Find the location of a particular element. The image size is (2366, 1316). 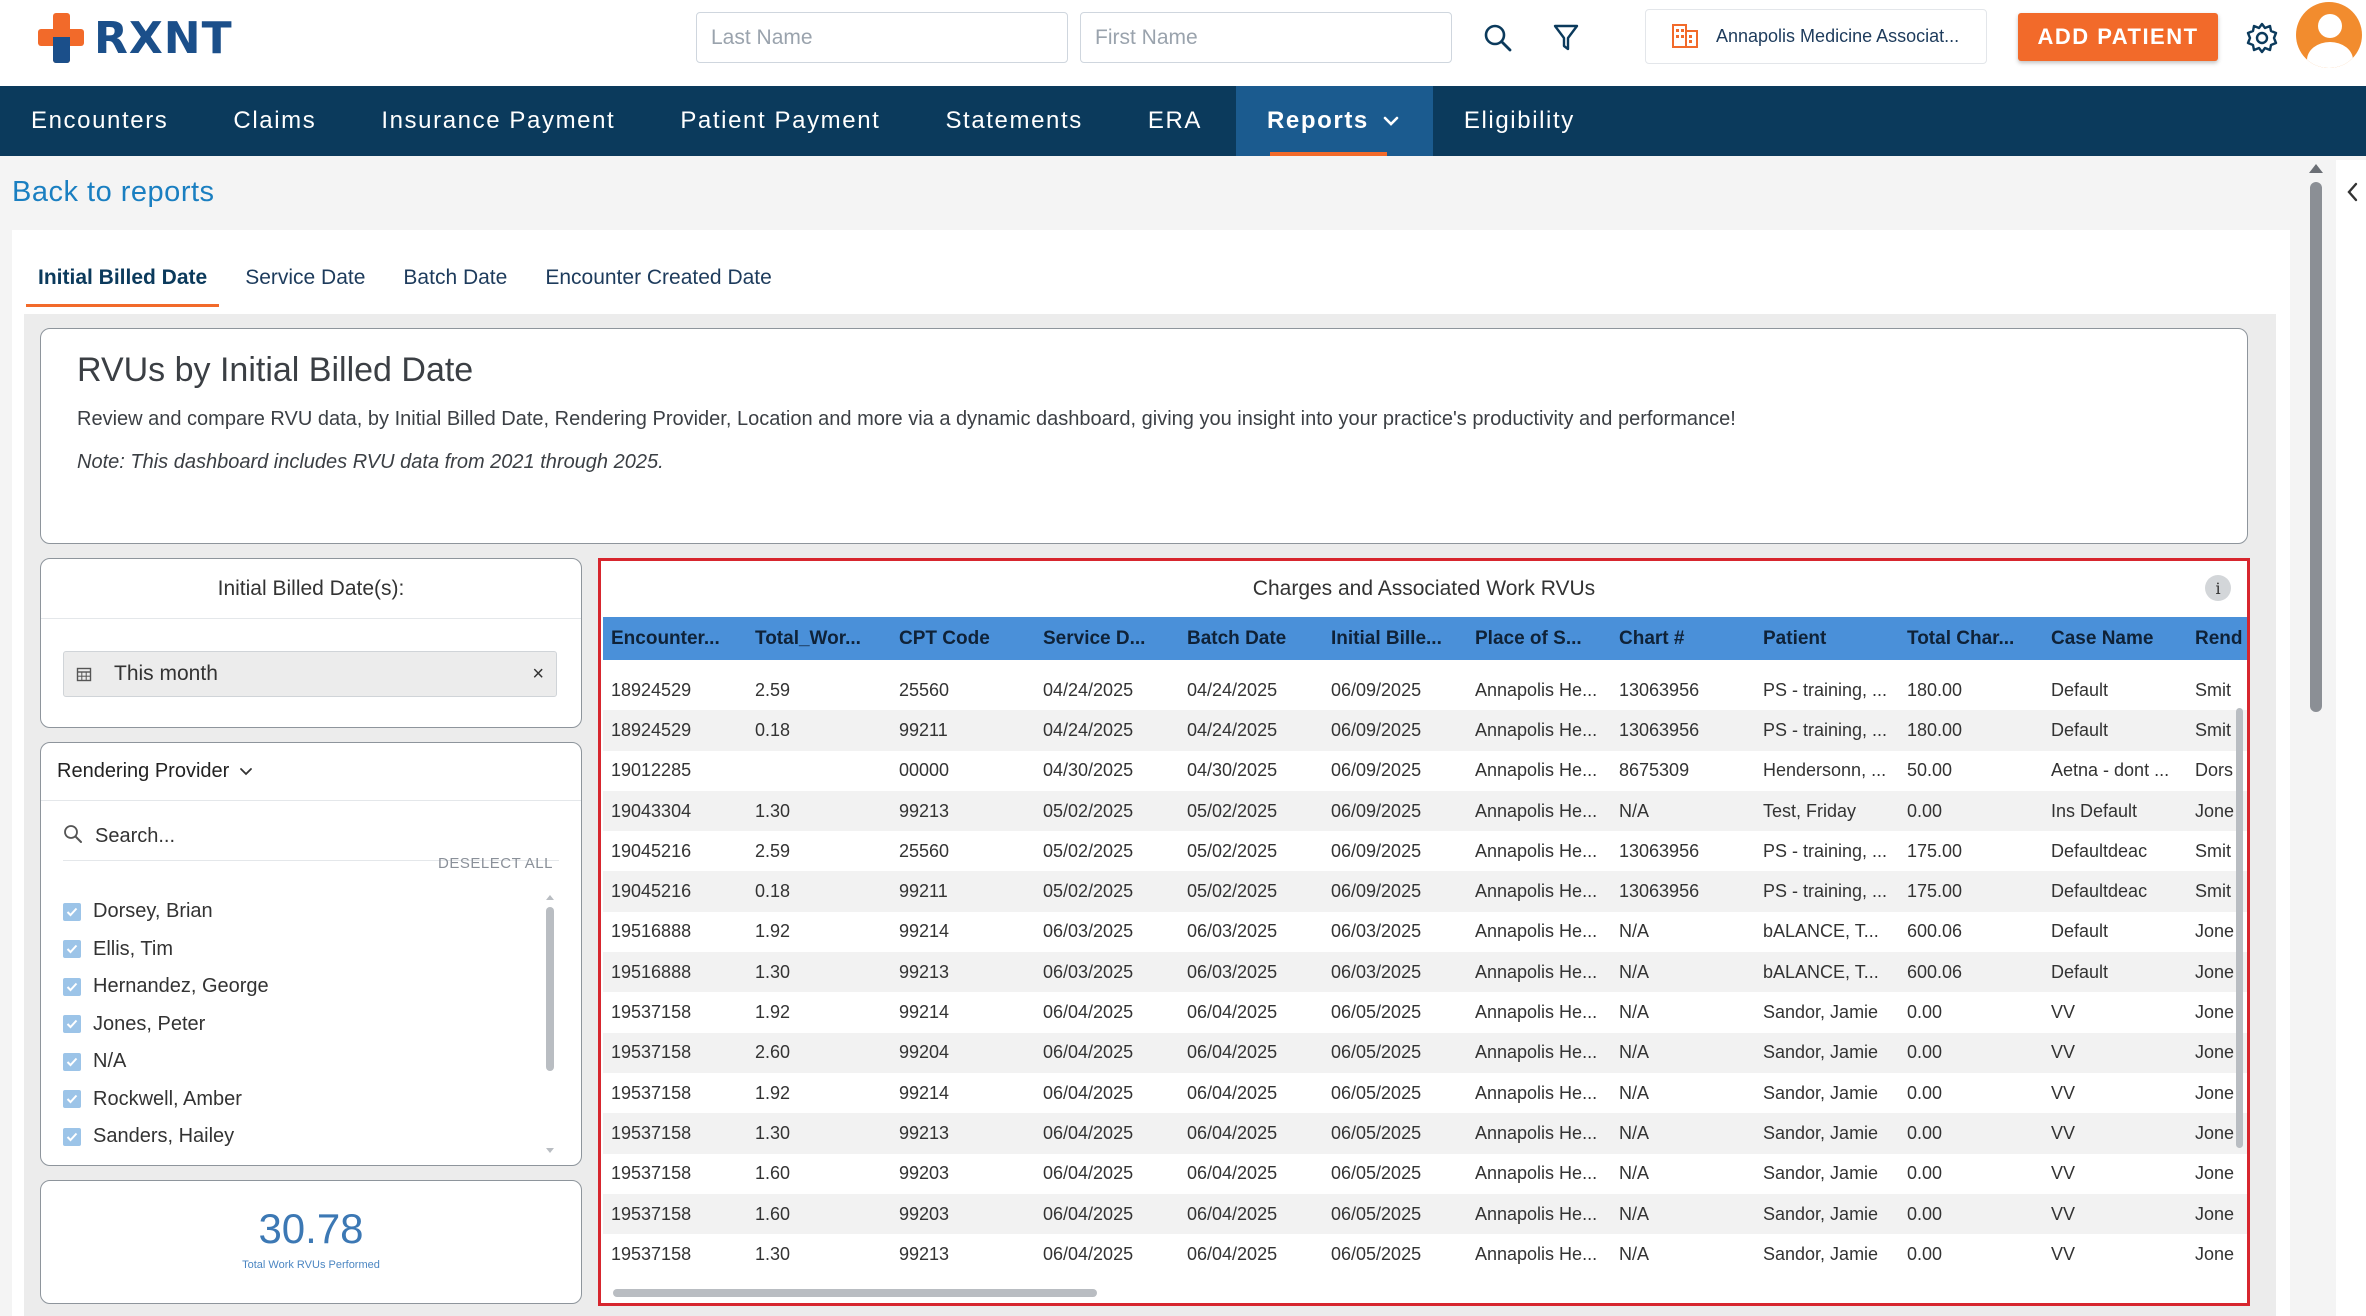

last-name-input is located at coordinates (882, 37).